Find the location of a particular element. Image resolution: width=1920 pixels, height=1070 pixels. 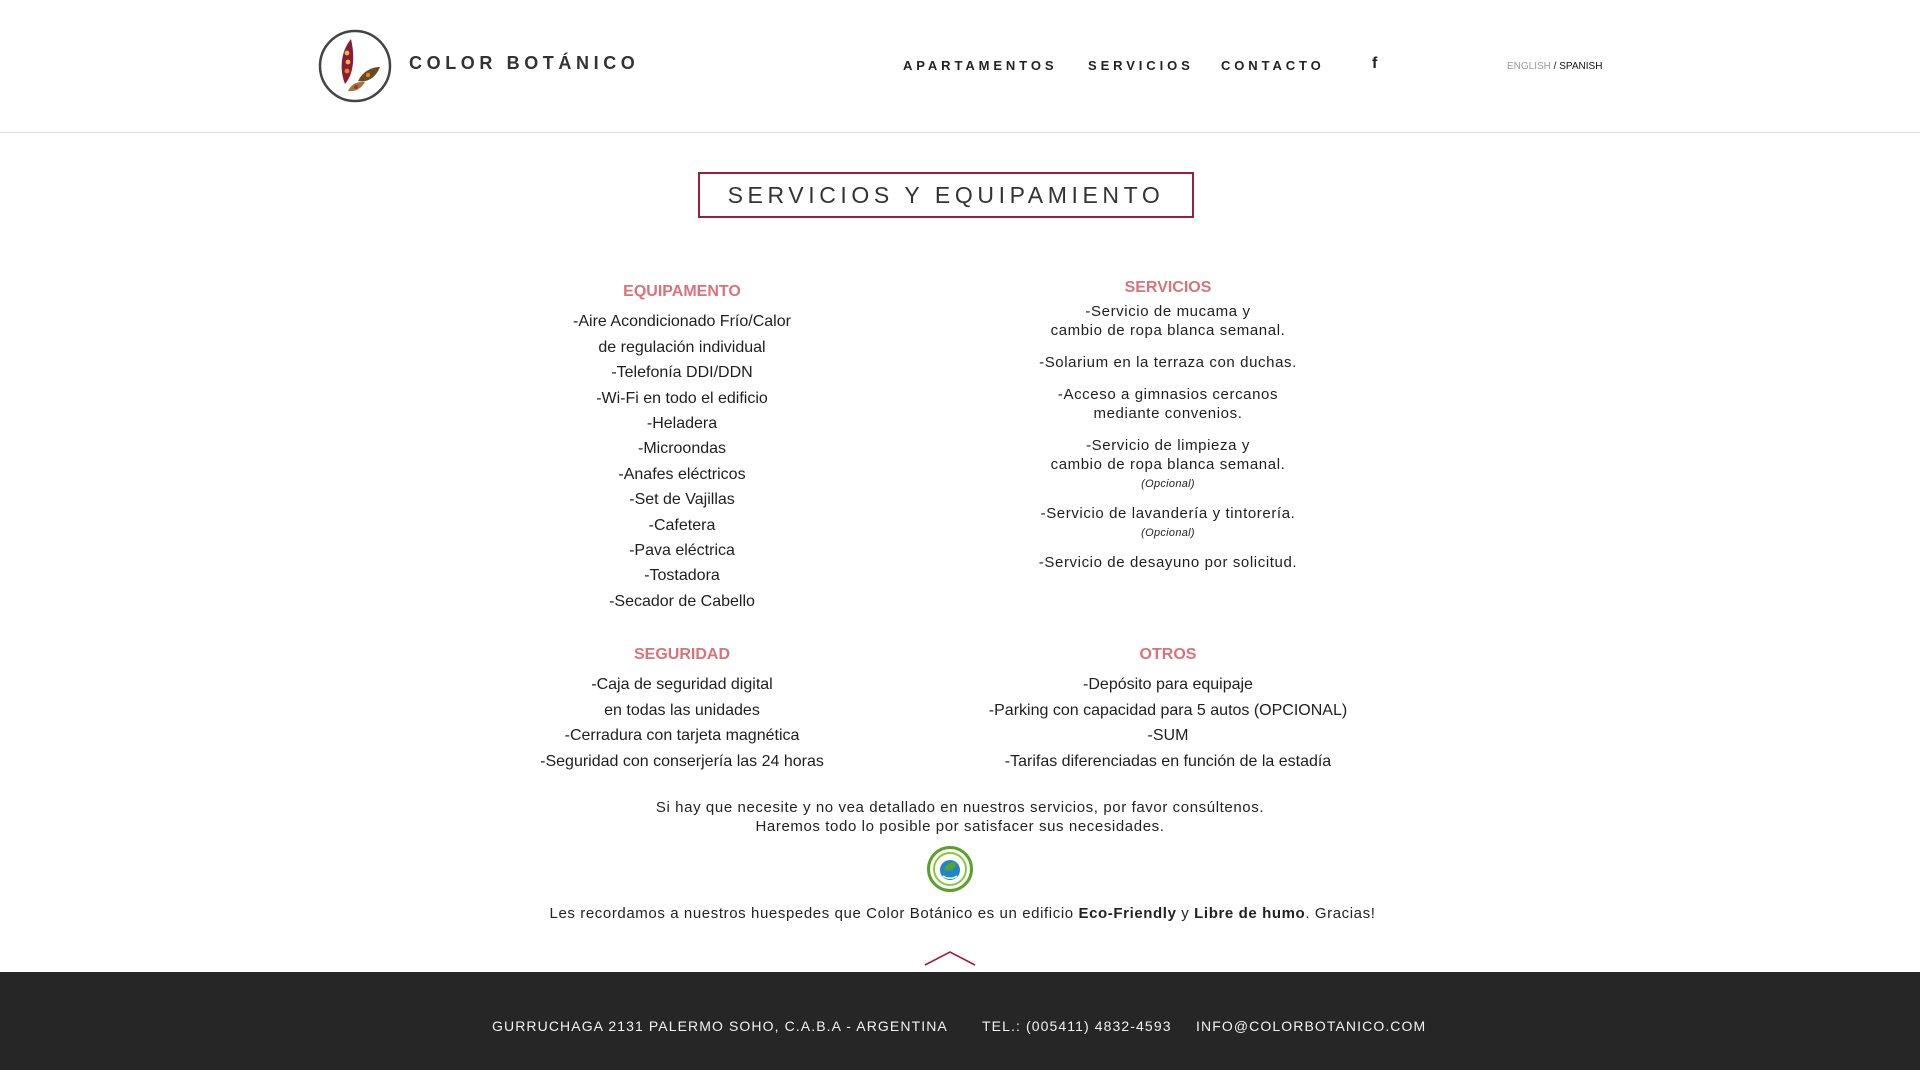

service-item: -Servicio de desayuno por solicitud. is located at coordinates (1168, 562).